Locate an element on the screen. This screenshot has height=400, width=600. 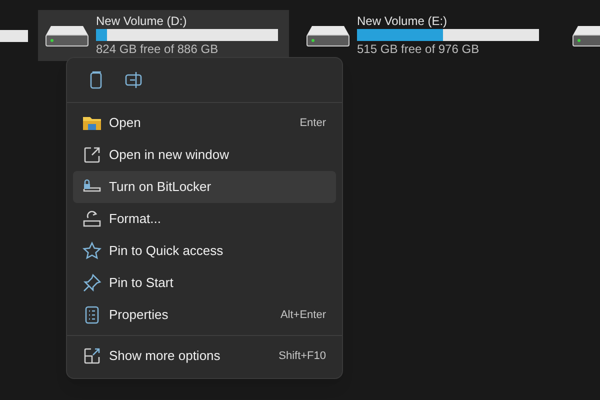
drive-name: New Volume (E:) is located at coordinates (402, 21).